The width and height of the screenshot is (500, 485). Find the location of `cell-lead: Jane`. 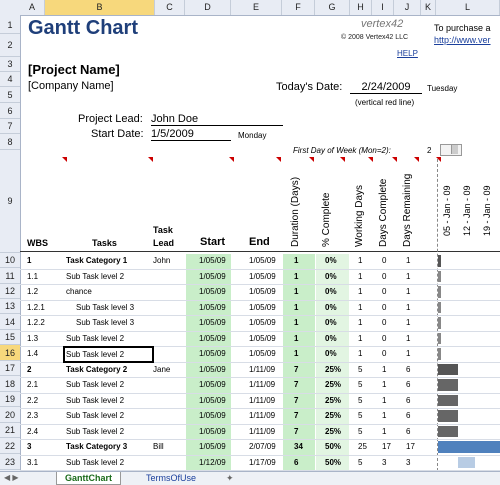

cell-lead: Jane is located at coordinates (161, 369).